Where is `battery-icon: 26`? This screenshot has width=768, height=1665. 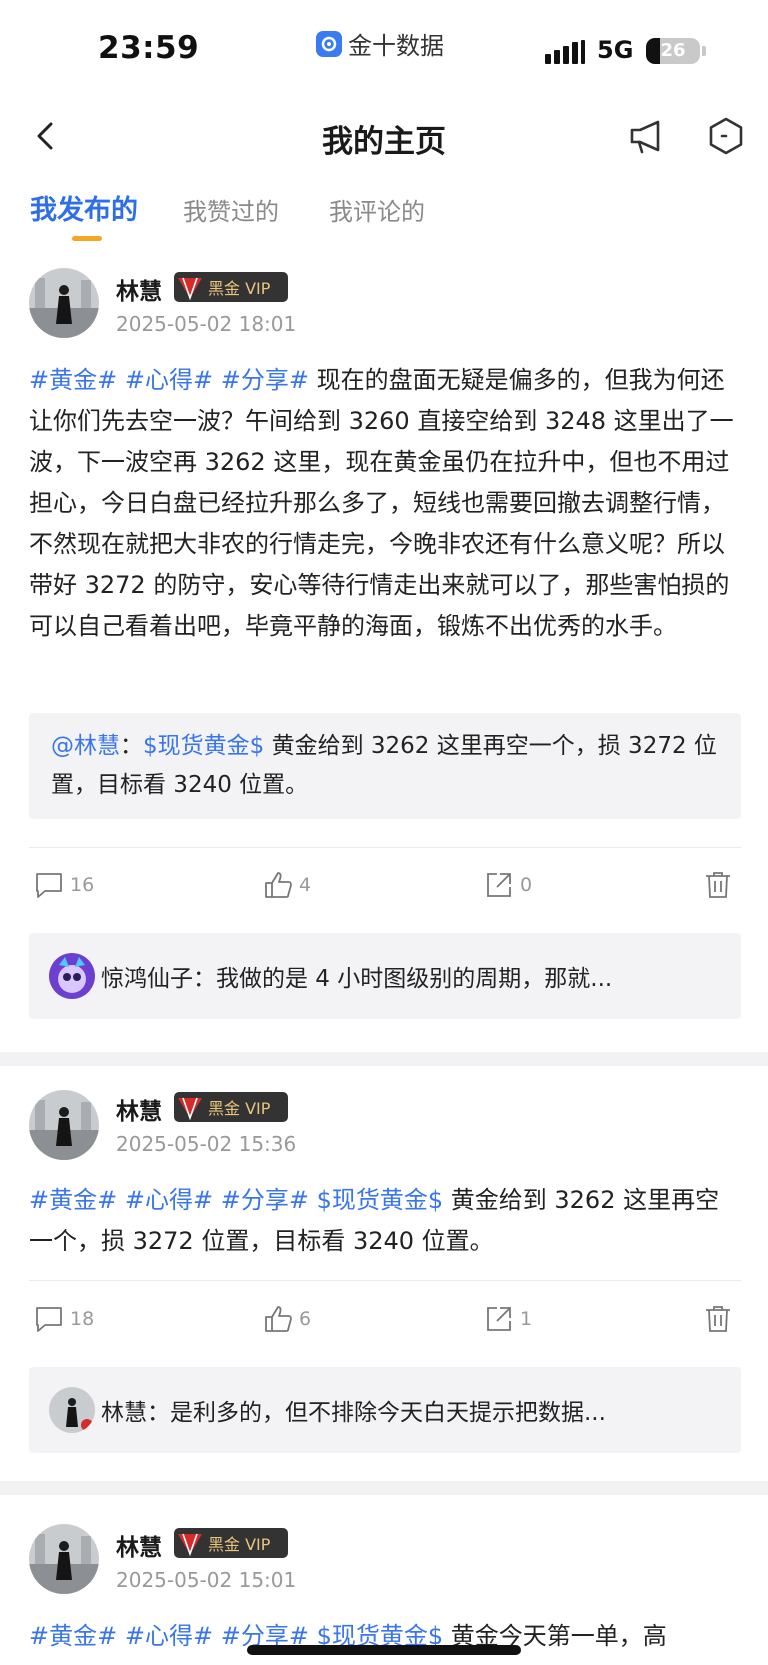
battery-icon: 26 is located at coordinates (673, 51).